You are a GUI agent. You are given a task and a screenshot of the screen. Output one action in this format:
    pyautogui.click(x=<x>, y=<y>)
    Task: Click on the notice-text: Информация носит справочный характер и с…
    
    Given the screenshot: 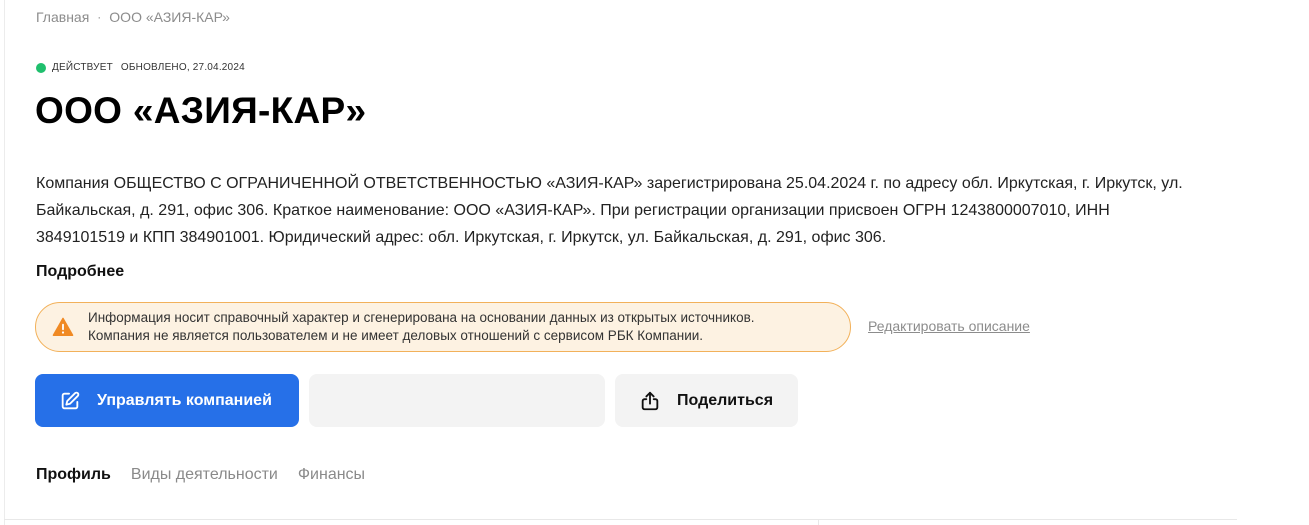 What is the action you would take?
    pyautogui.click(x=421, y=327)
    